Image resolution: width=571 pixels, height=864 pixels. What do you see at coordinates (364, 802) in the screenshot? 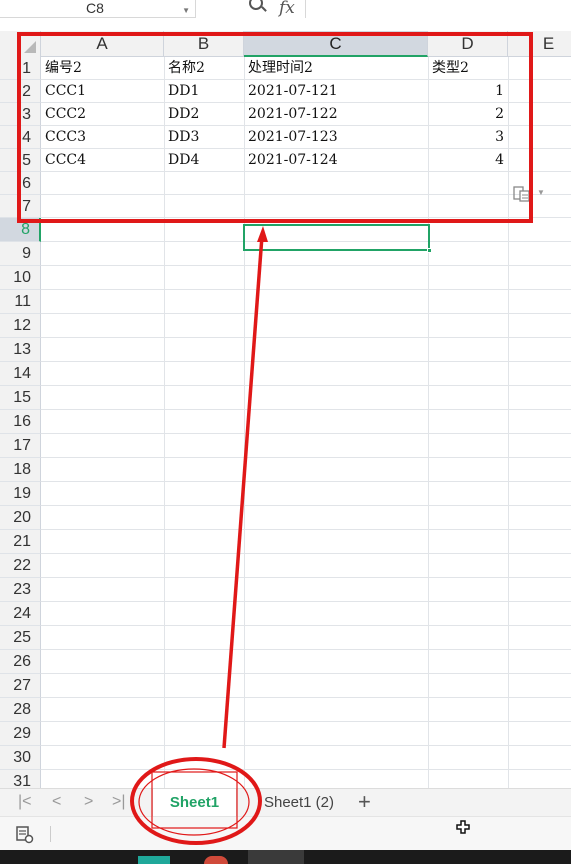
I see `plus-icon: +` at bounding box center [364, 802].